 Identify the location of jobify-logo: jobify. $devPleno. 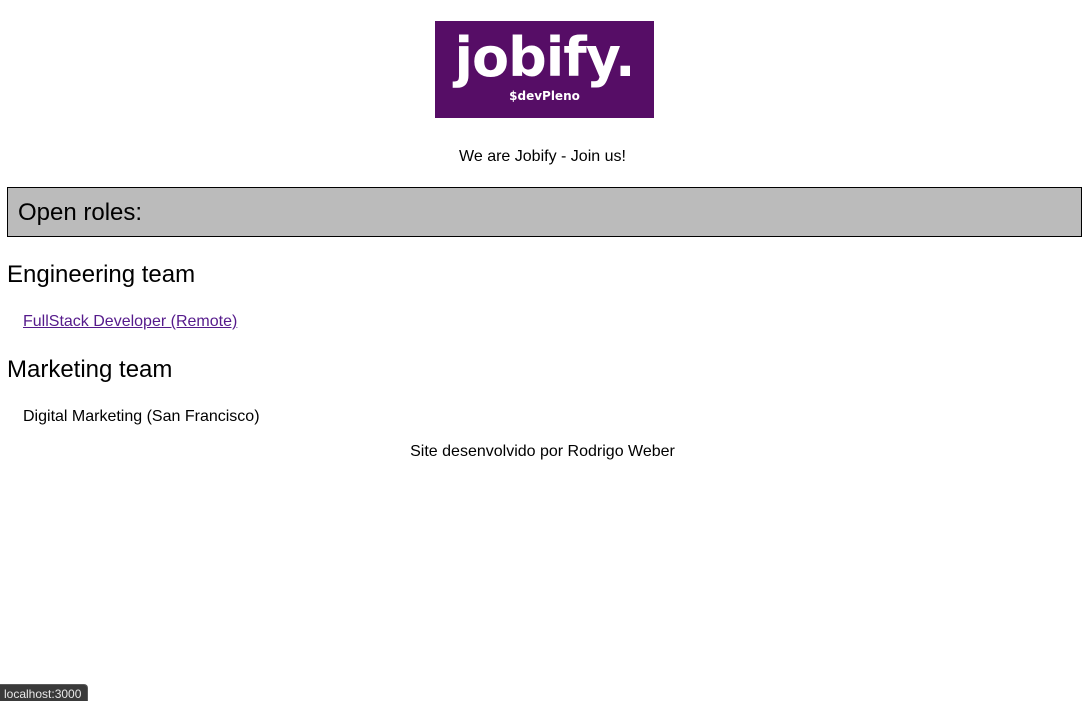
(544, 69).